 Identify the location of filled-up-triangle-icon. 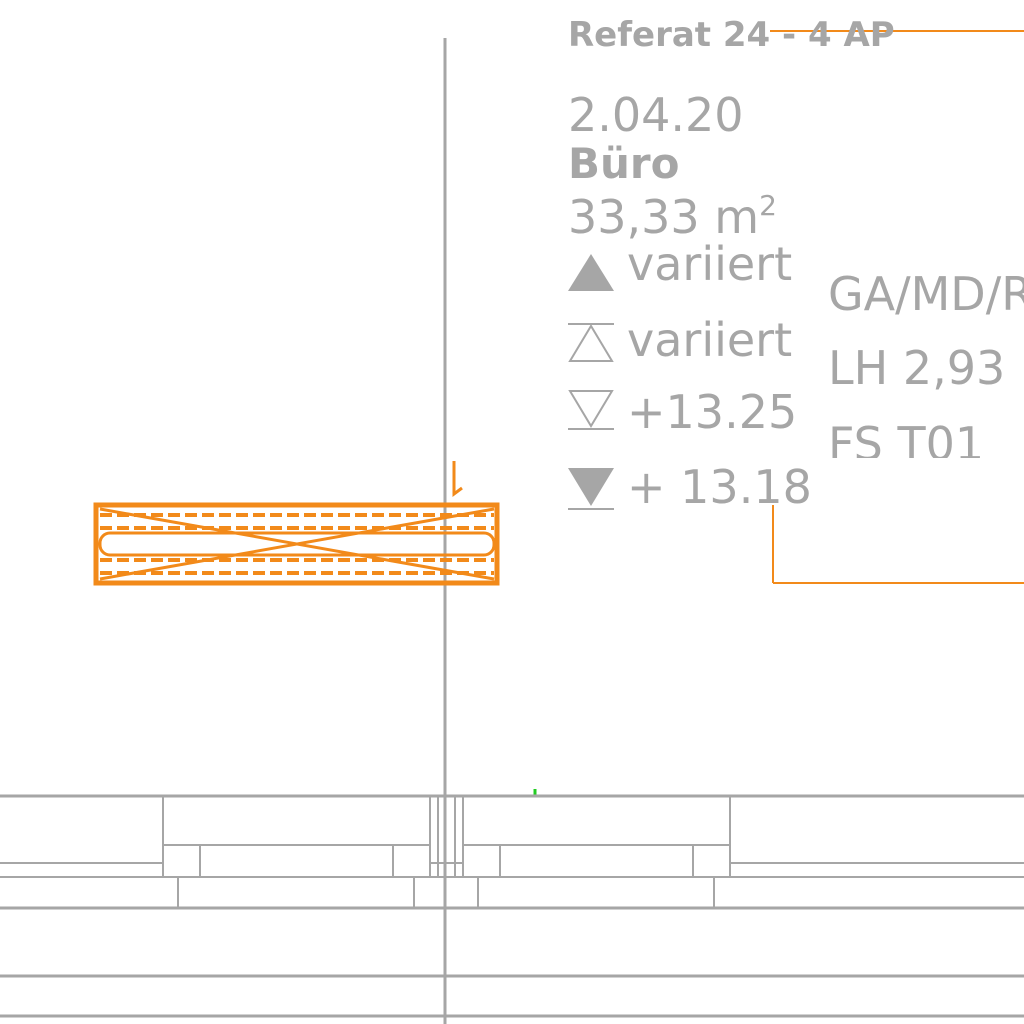
(591, 272).